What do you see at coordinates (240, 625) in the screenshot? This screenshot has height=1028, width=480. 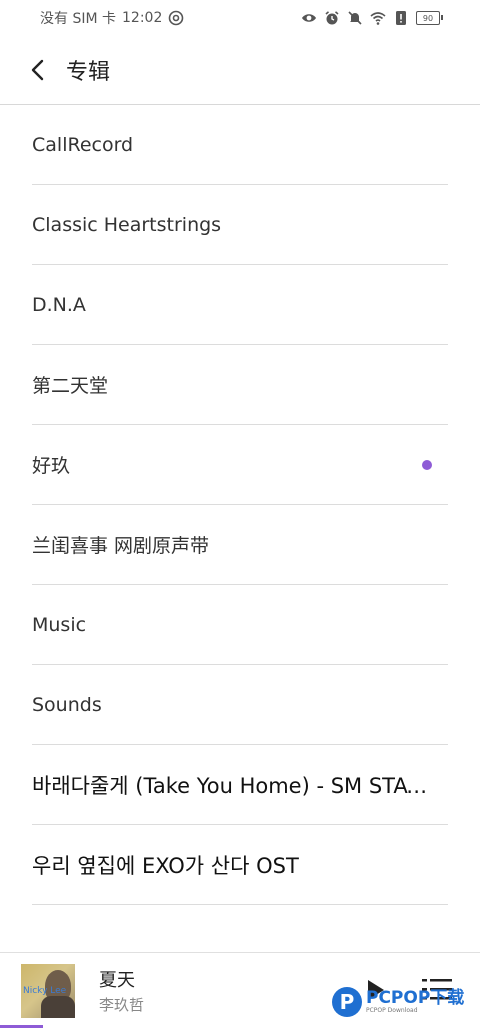 I see `album-item: Music` at bounding box center [240, 625].